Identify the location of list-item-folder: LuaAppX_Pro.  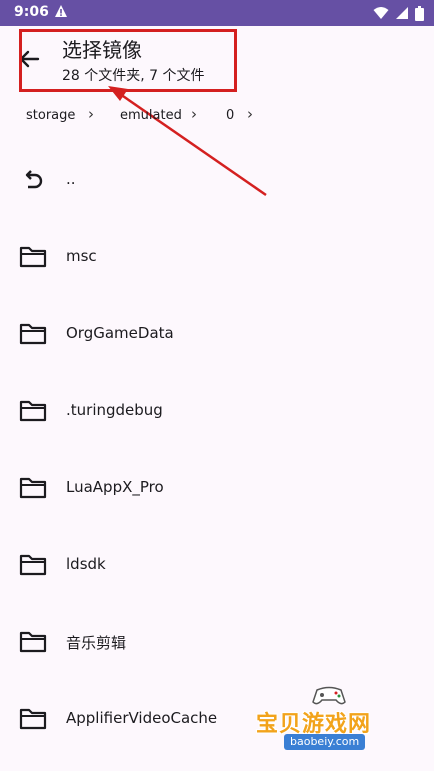
(217, 488).